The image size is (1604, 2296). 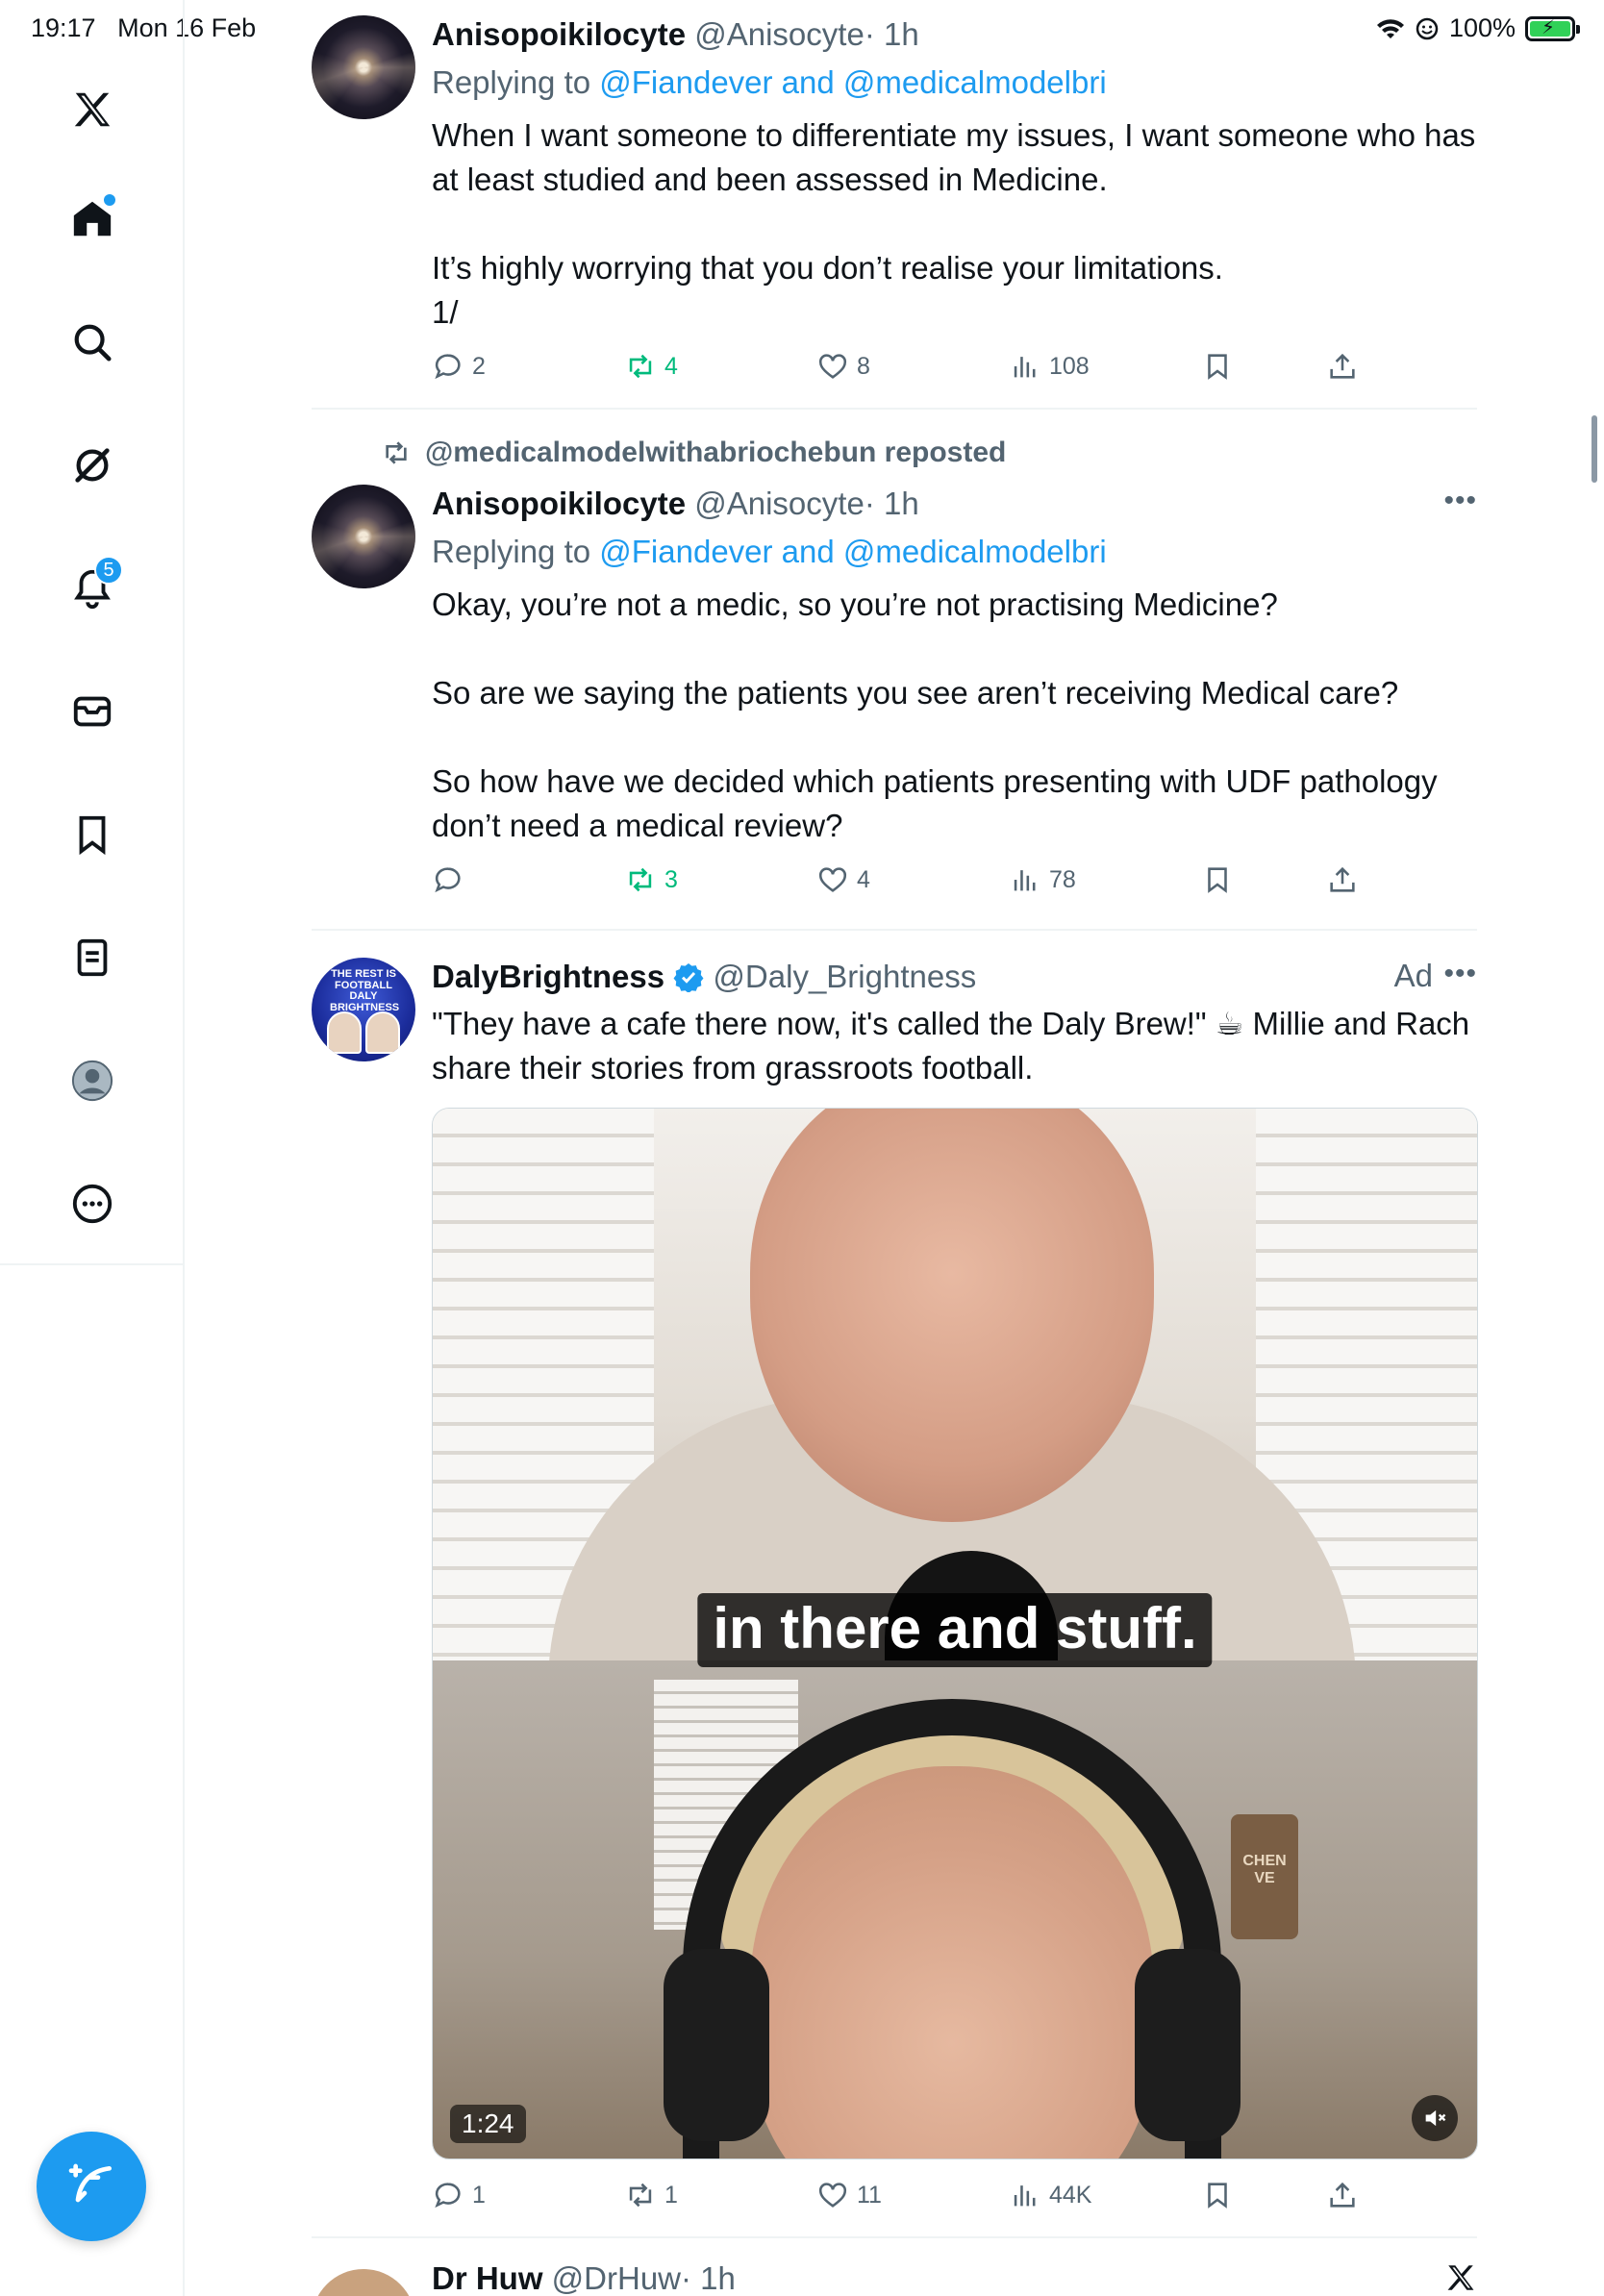 I want to click on profile-avatar-icon, so click(x=92, y=1080).